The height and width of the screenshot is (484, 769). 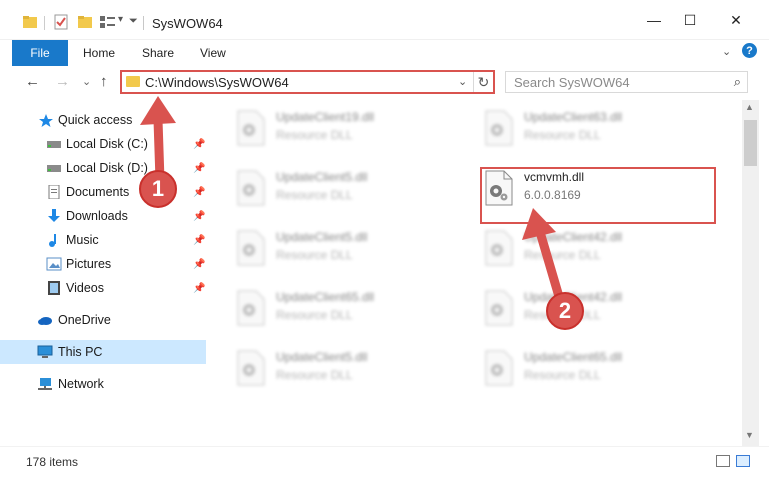 I want to click on step-2-badge: 2, so click(x=565, y=311).